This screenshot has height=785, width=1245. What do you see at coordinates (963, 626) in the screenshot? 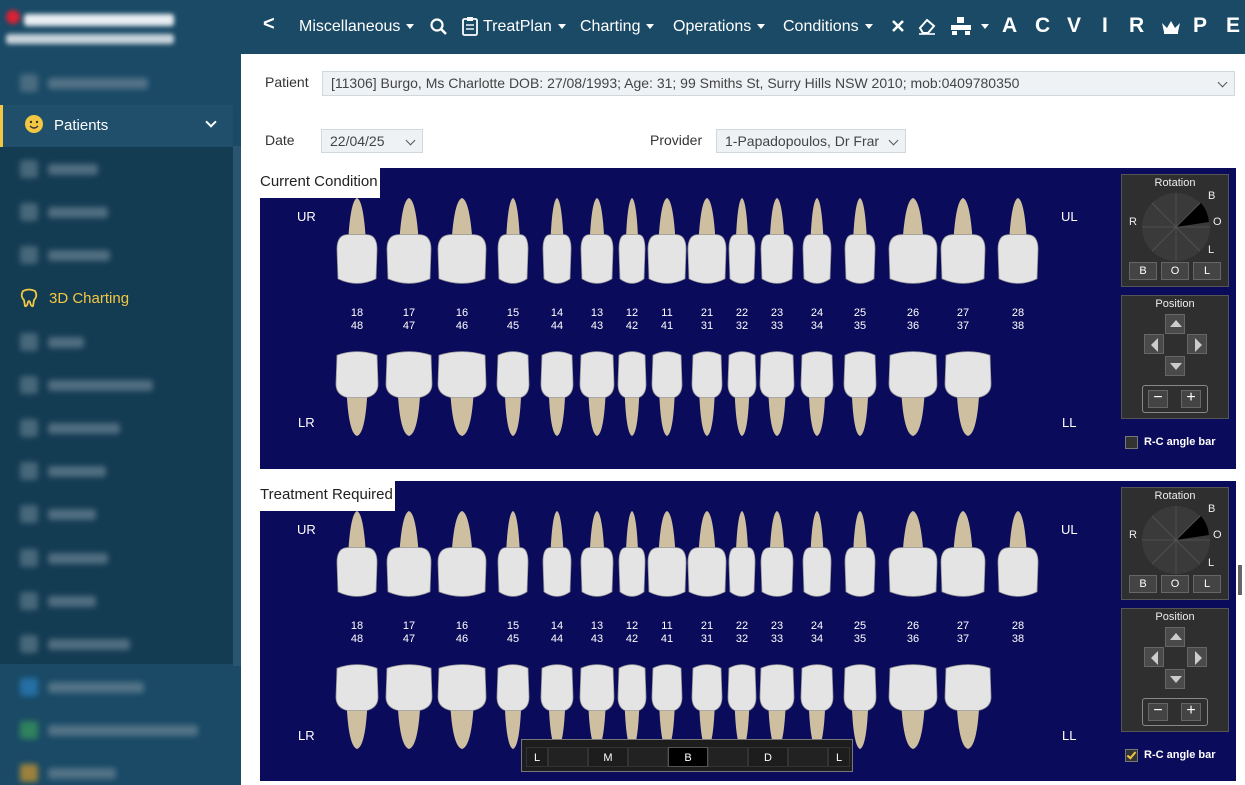
I see `tooth-number-upper: 27` at bounding box center [963, 626].